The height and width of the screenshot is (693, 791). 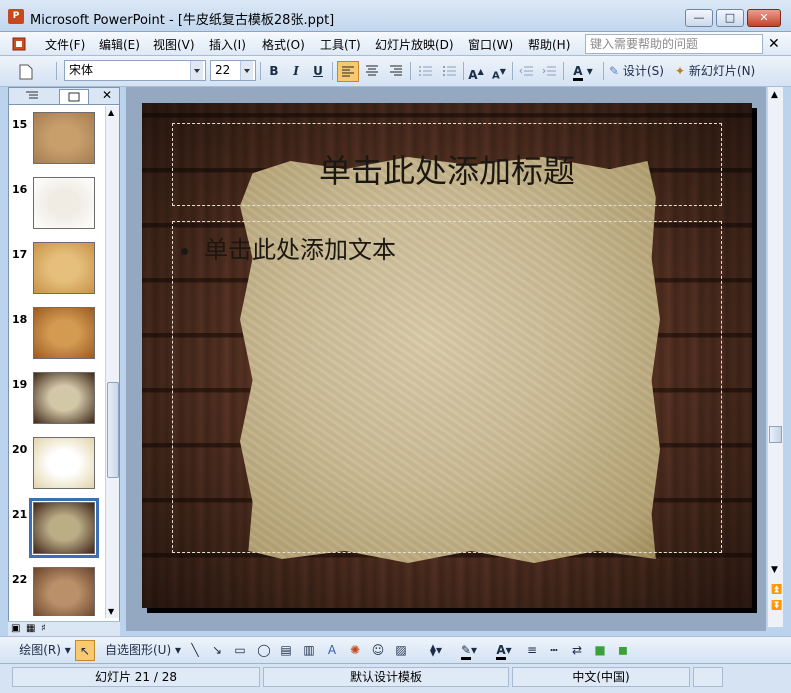 What do you see at coordinates (143, 650) in the screenshot?
I see `autoshapes-button: 自选图形(U) ▾` at bounding box center [143, 650].